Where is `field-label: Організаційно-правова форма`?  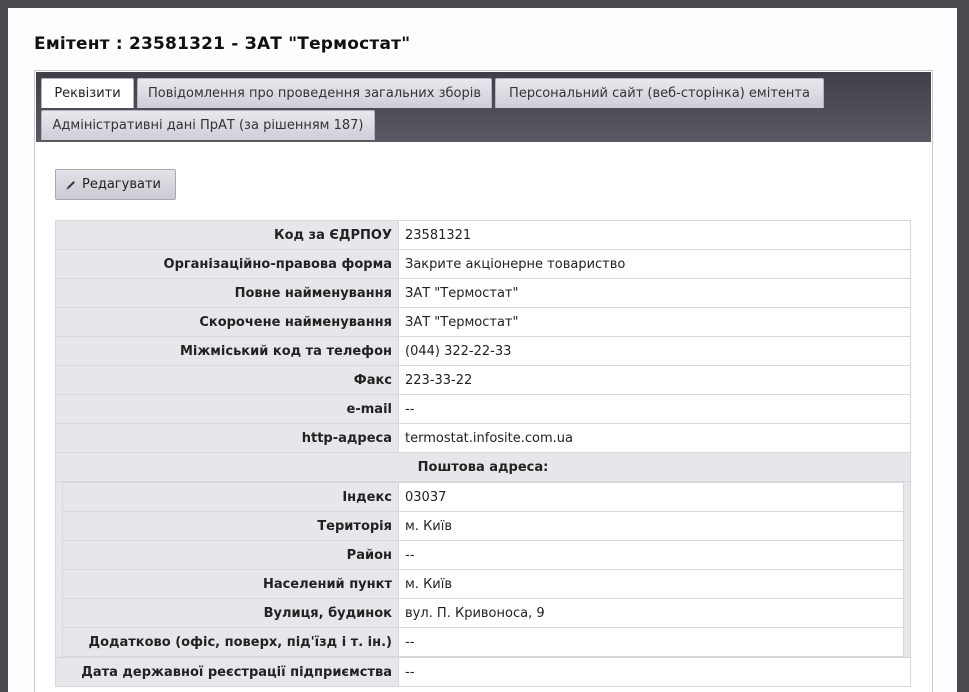 field-label: Організаційно-правова форма is located at coordinates (227, 264).